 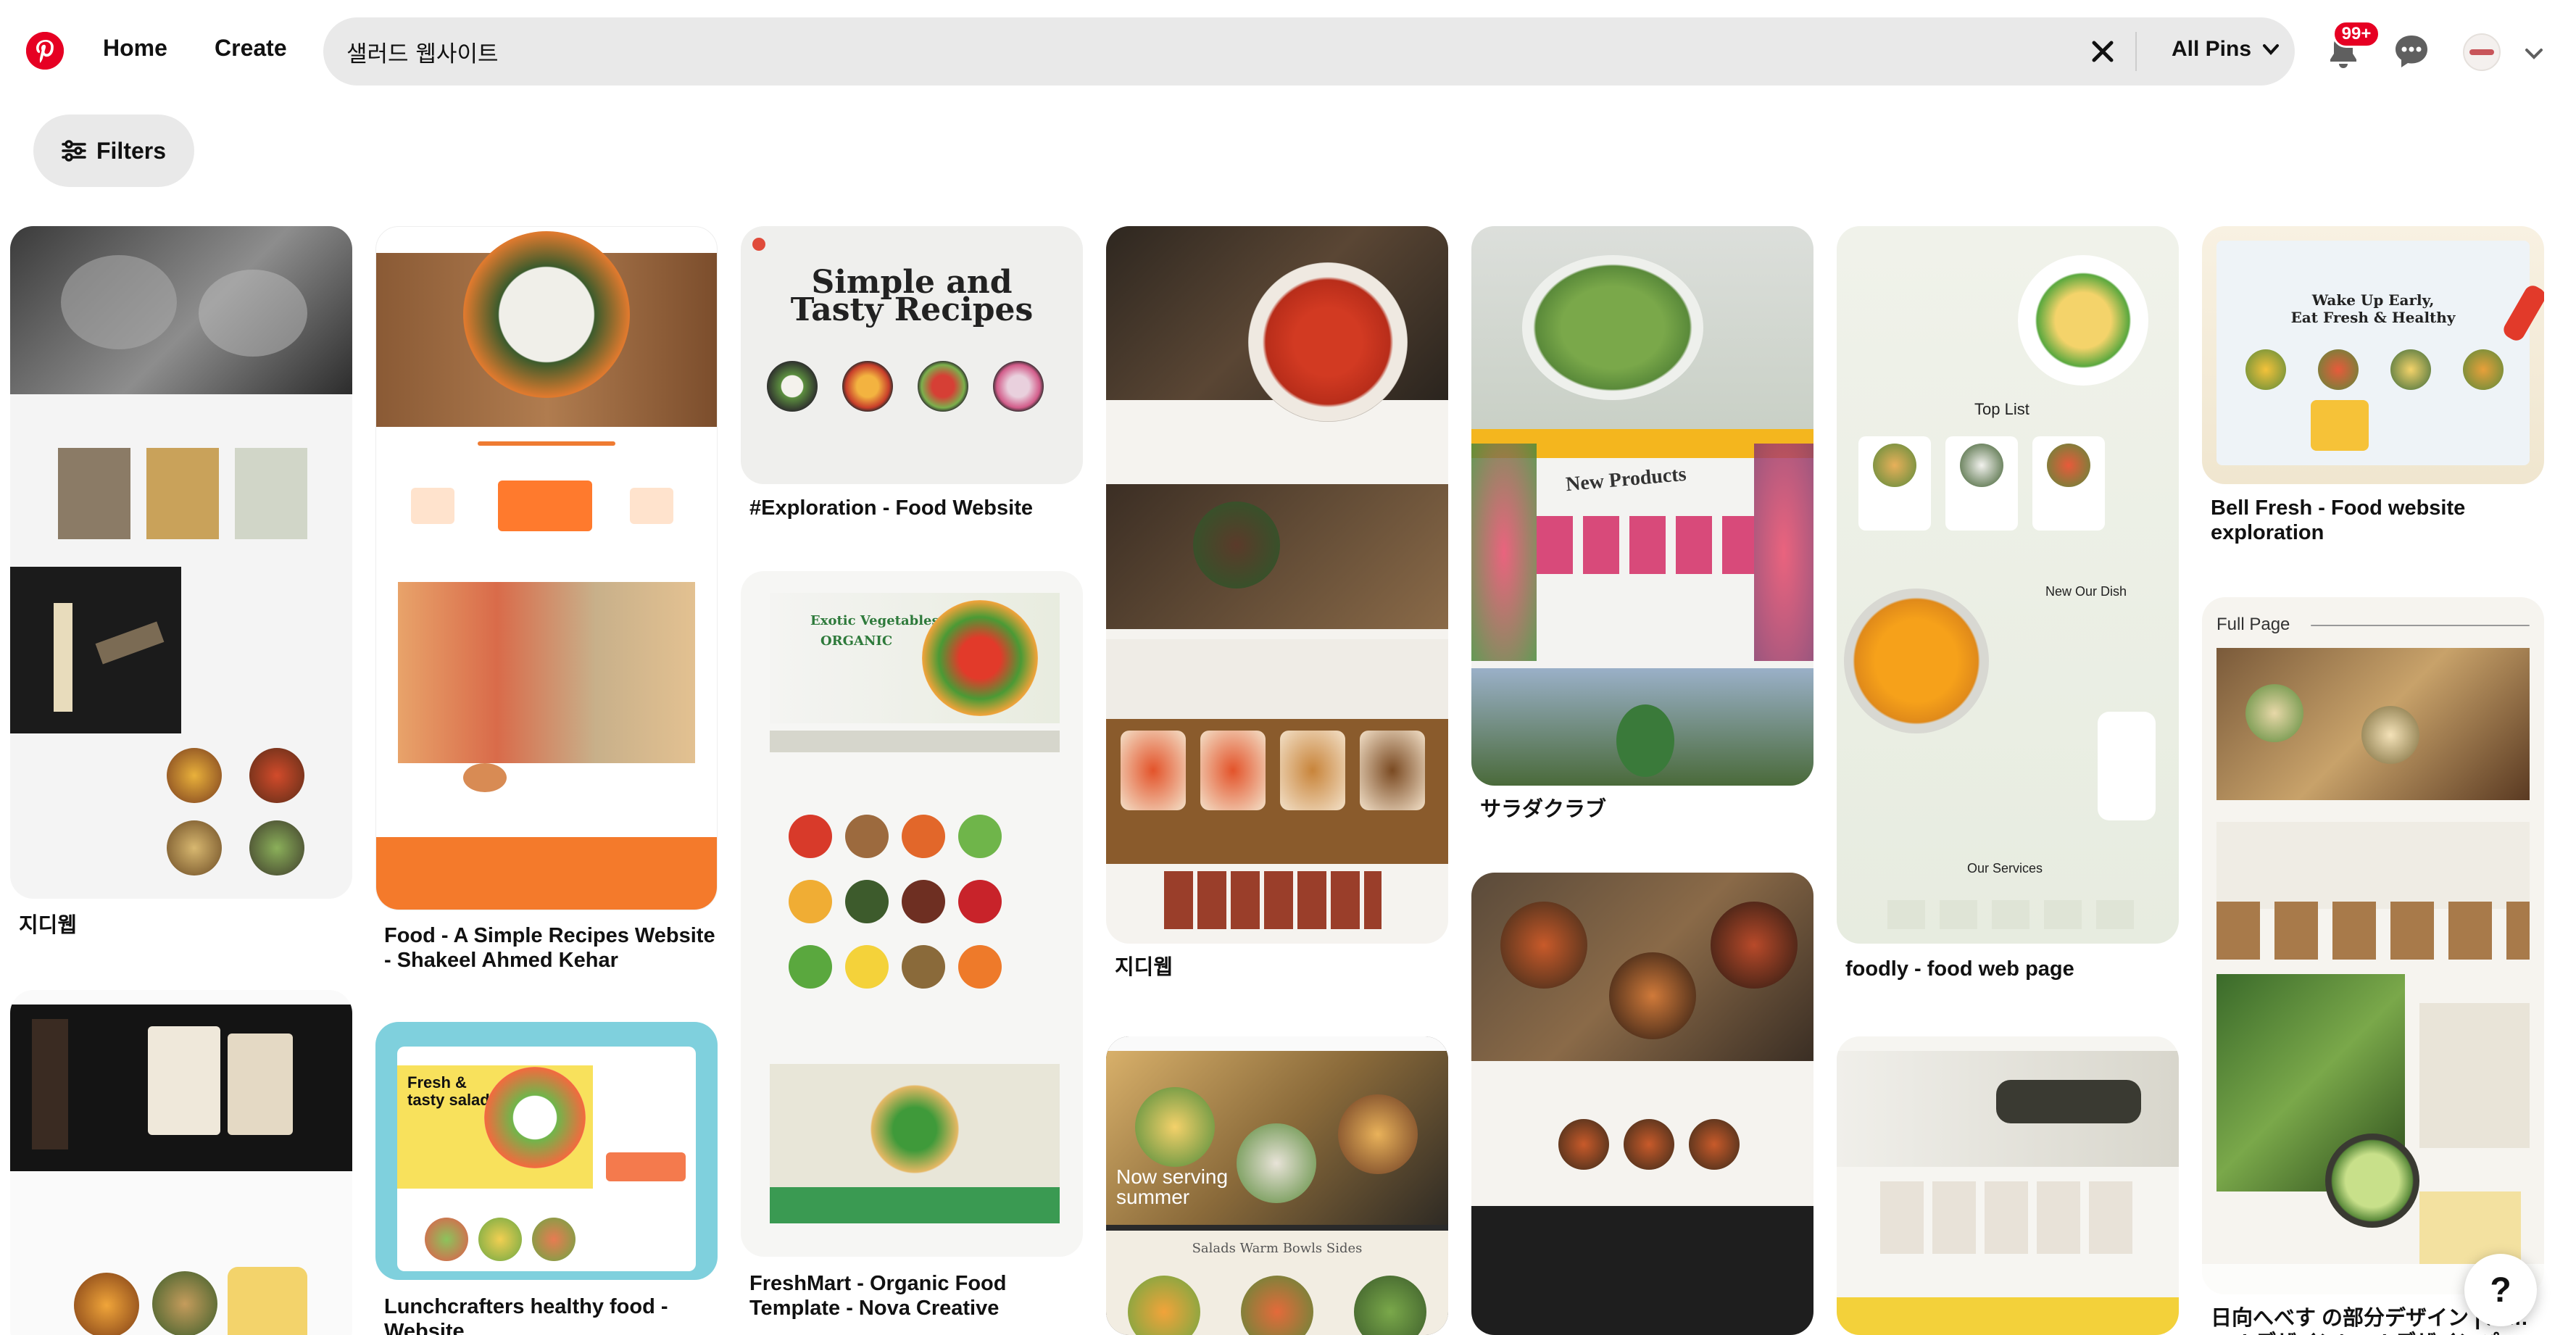 What do you see at coordinates (2411, 51) in the screenshot?
I see `messages-icon` at bounding box center [2411, 51].